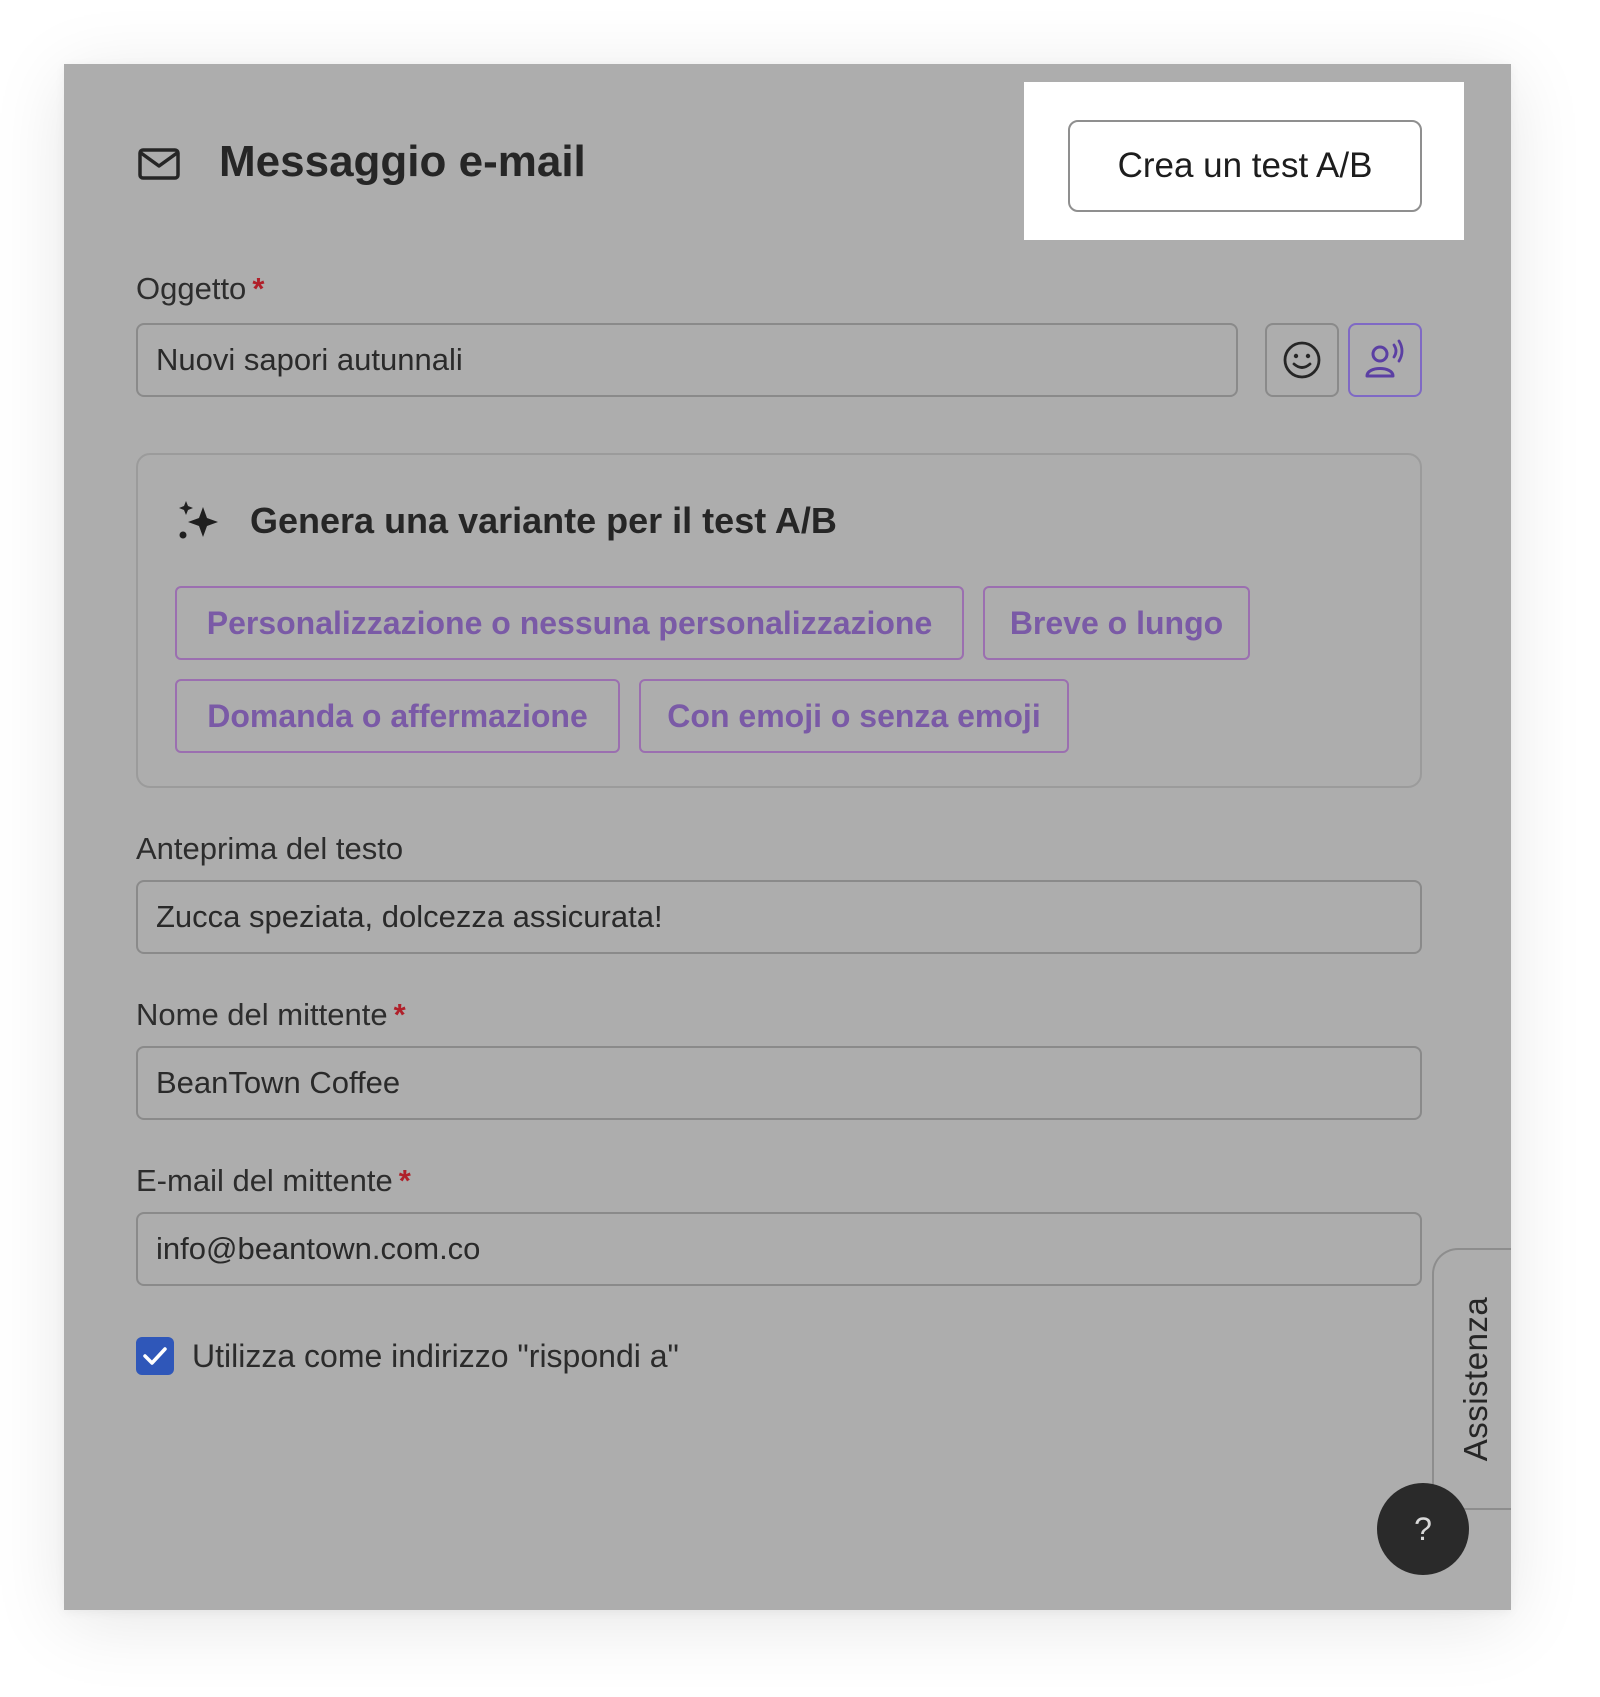 The height and width of the screenshot is (1697, 1600). Describe the element at coordinates (779, 1083) in the screenshot. I see `sender-name-input` at that location.